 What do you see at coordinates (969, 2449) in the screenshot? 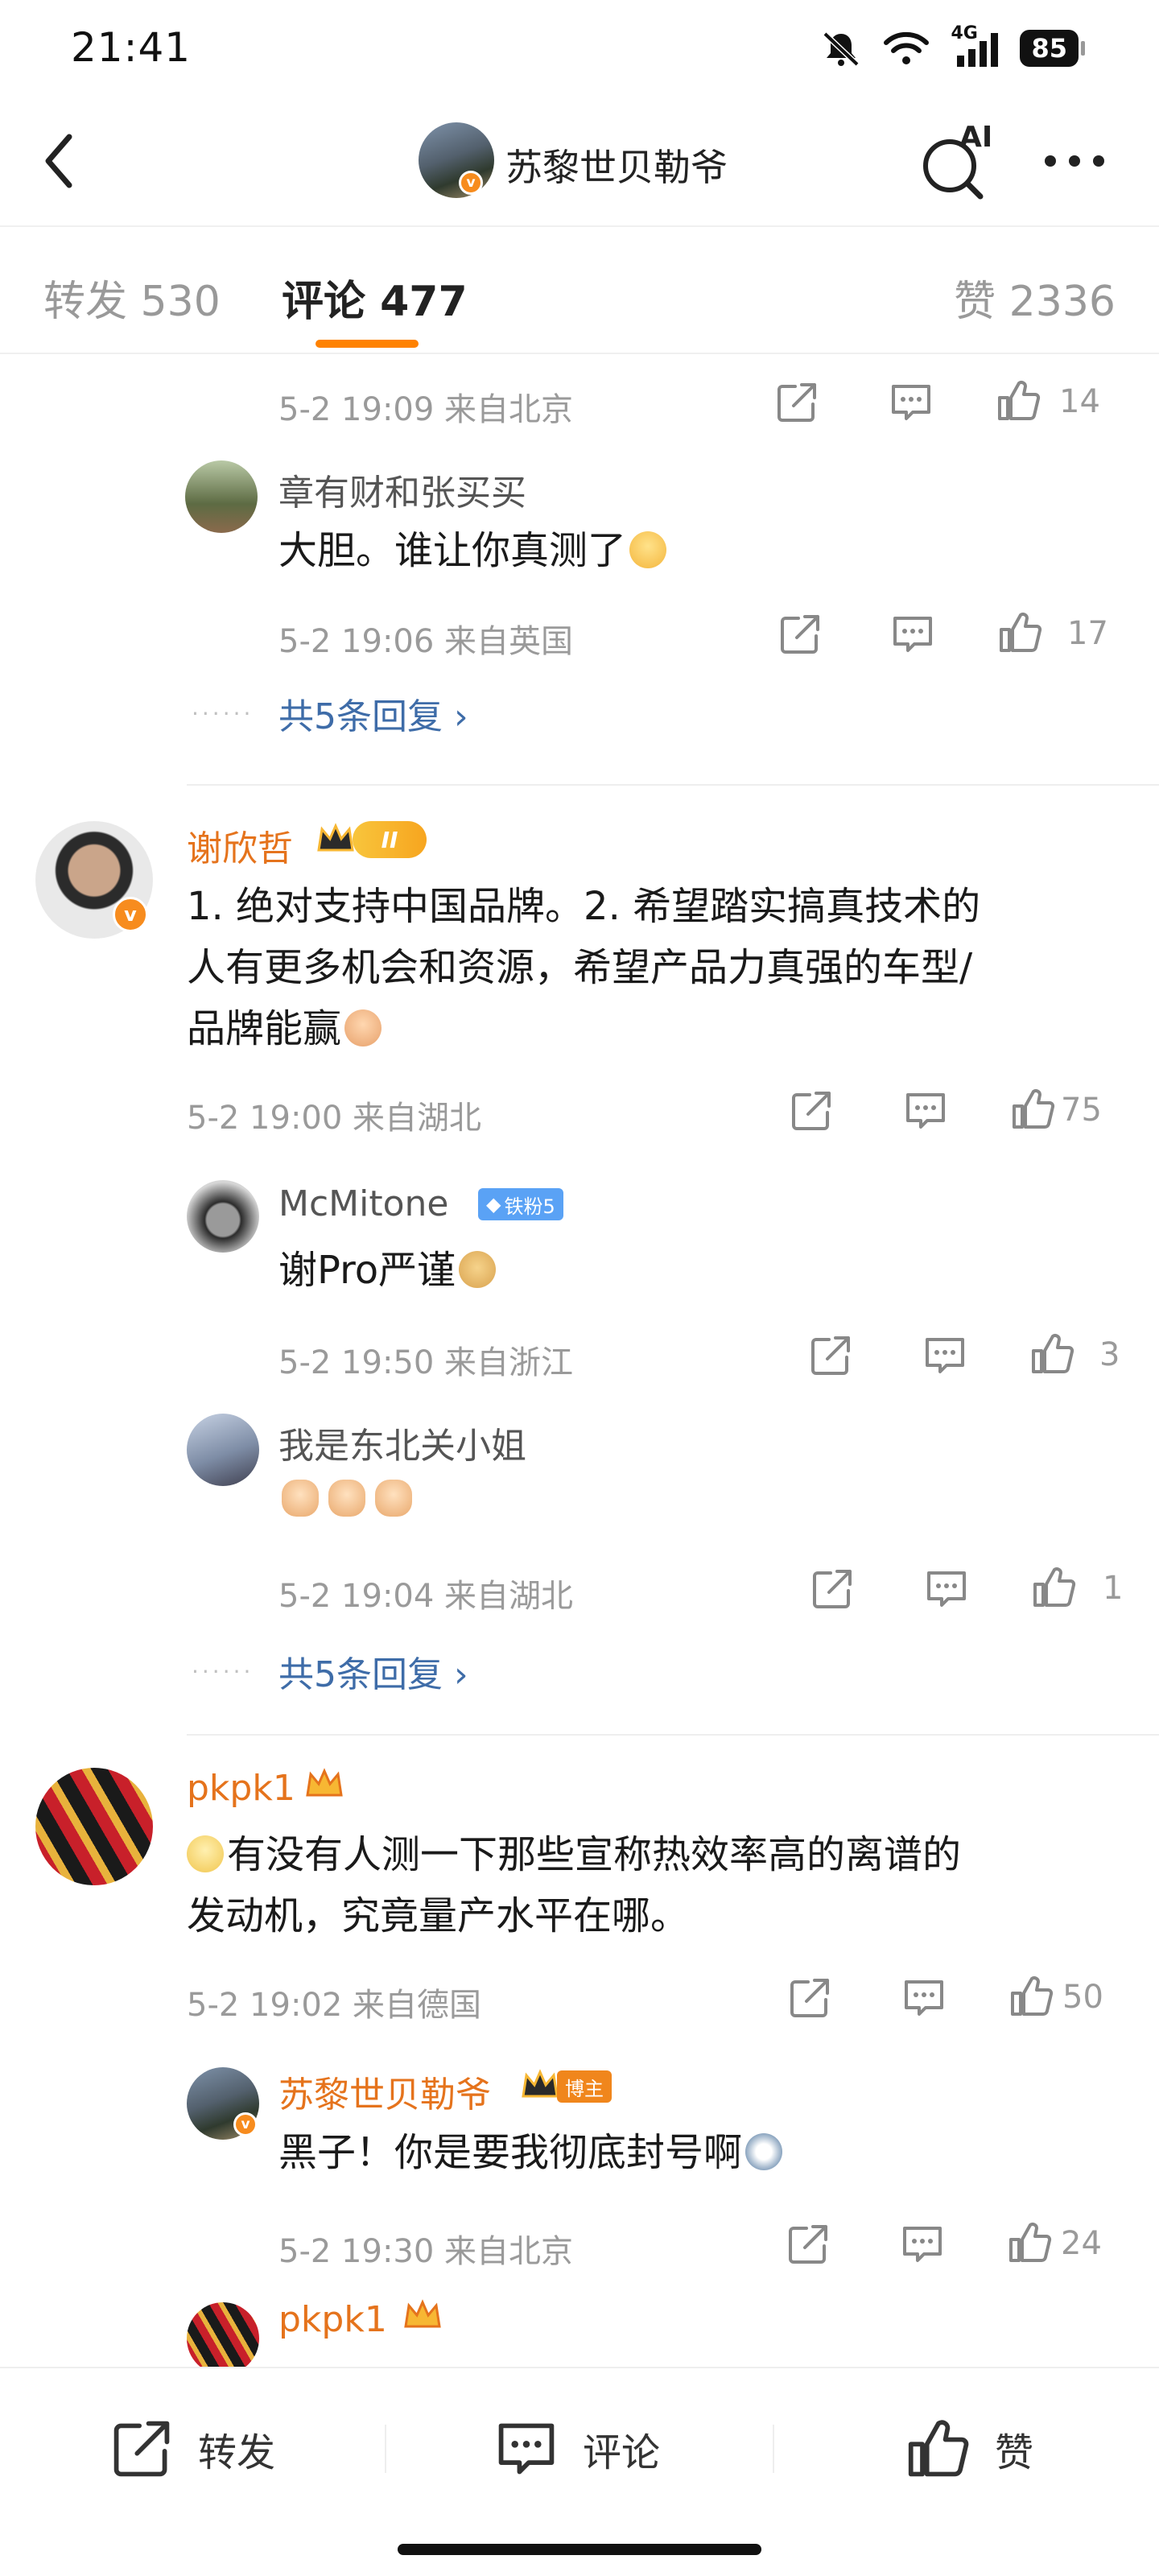
I see `like-button: 赞` at bounding box center [969, 2449].